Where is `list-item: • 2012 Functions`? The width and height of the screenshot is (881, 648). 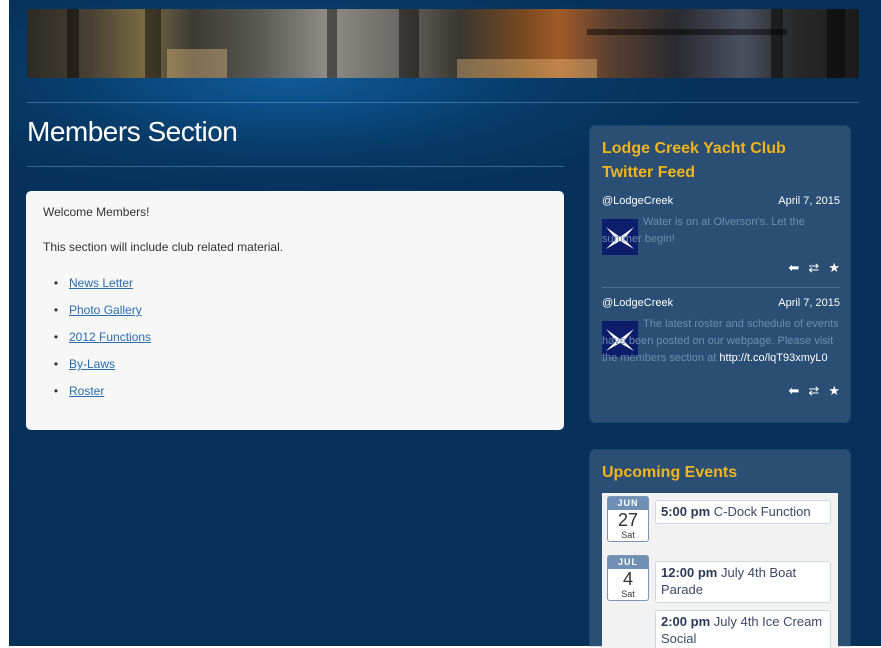 list-item: • 2012 Functions is located at coordinates (97, 344).